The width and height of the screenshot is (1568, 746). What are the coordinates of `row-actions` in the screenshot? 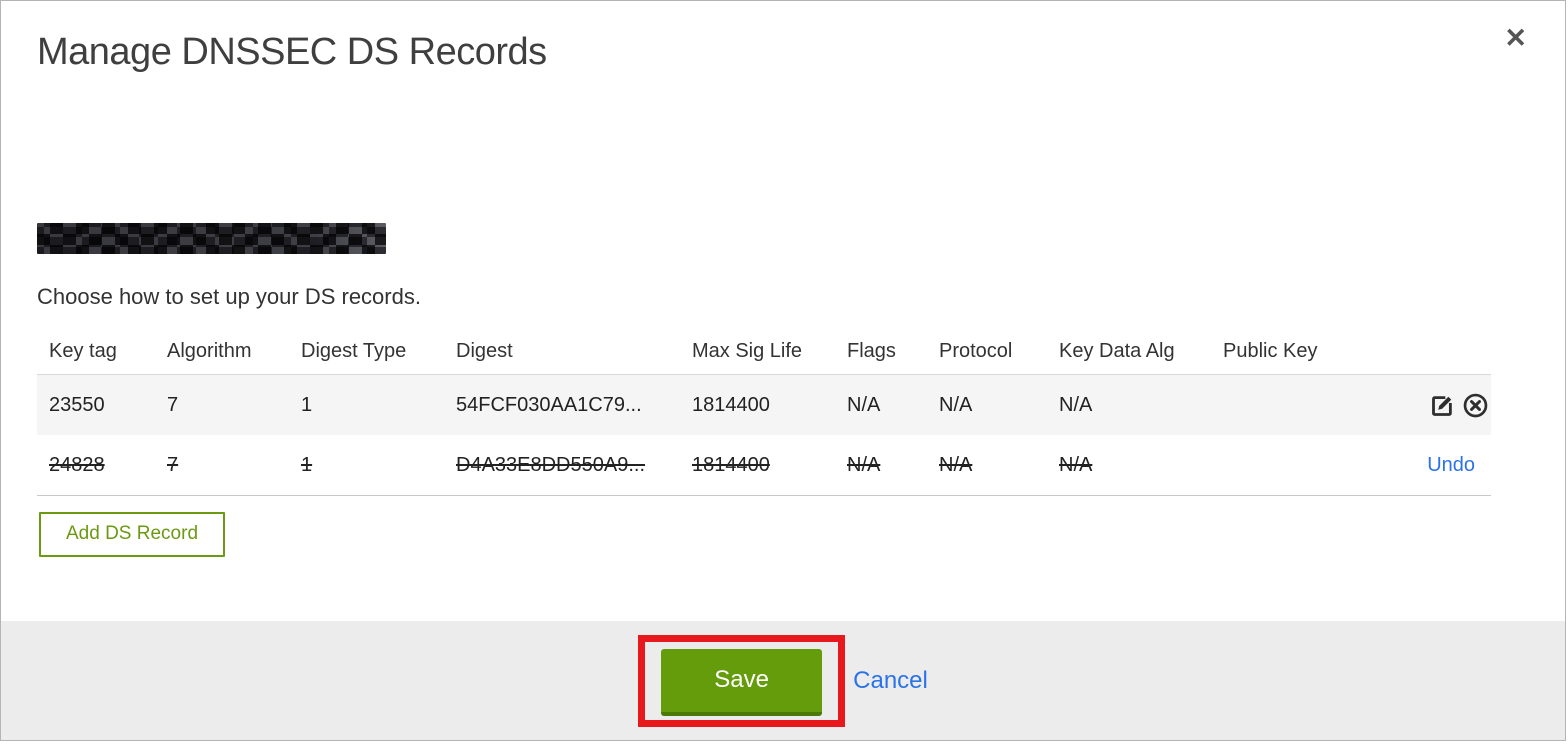 It's located at (1450, 405).